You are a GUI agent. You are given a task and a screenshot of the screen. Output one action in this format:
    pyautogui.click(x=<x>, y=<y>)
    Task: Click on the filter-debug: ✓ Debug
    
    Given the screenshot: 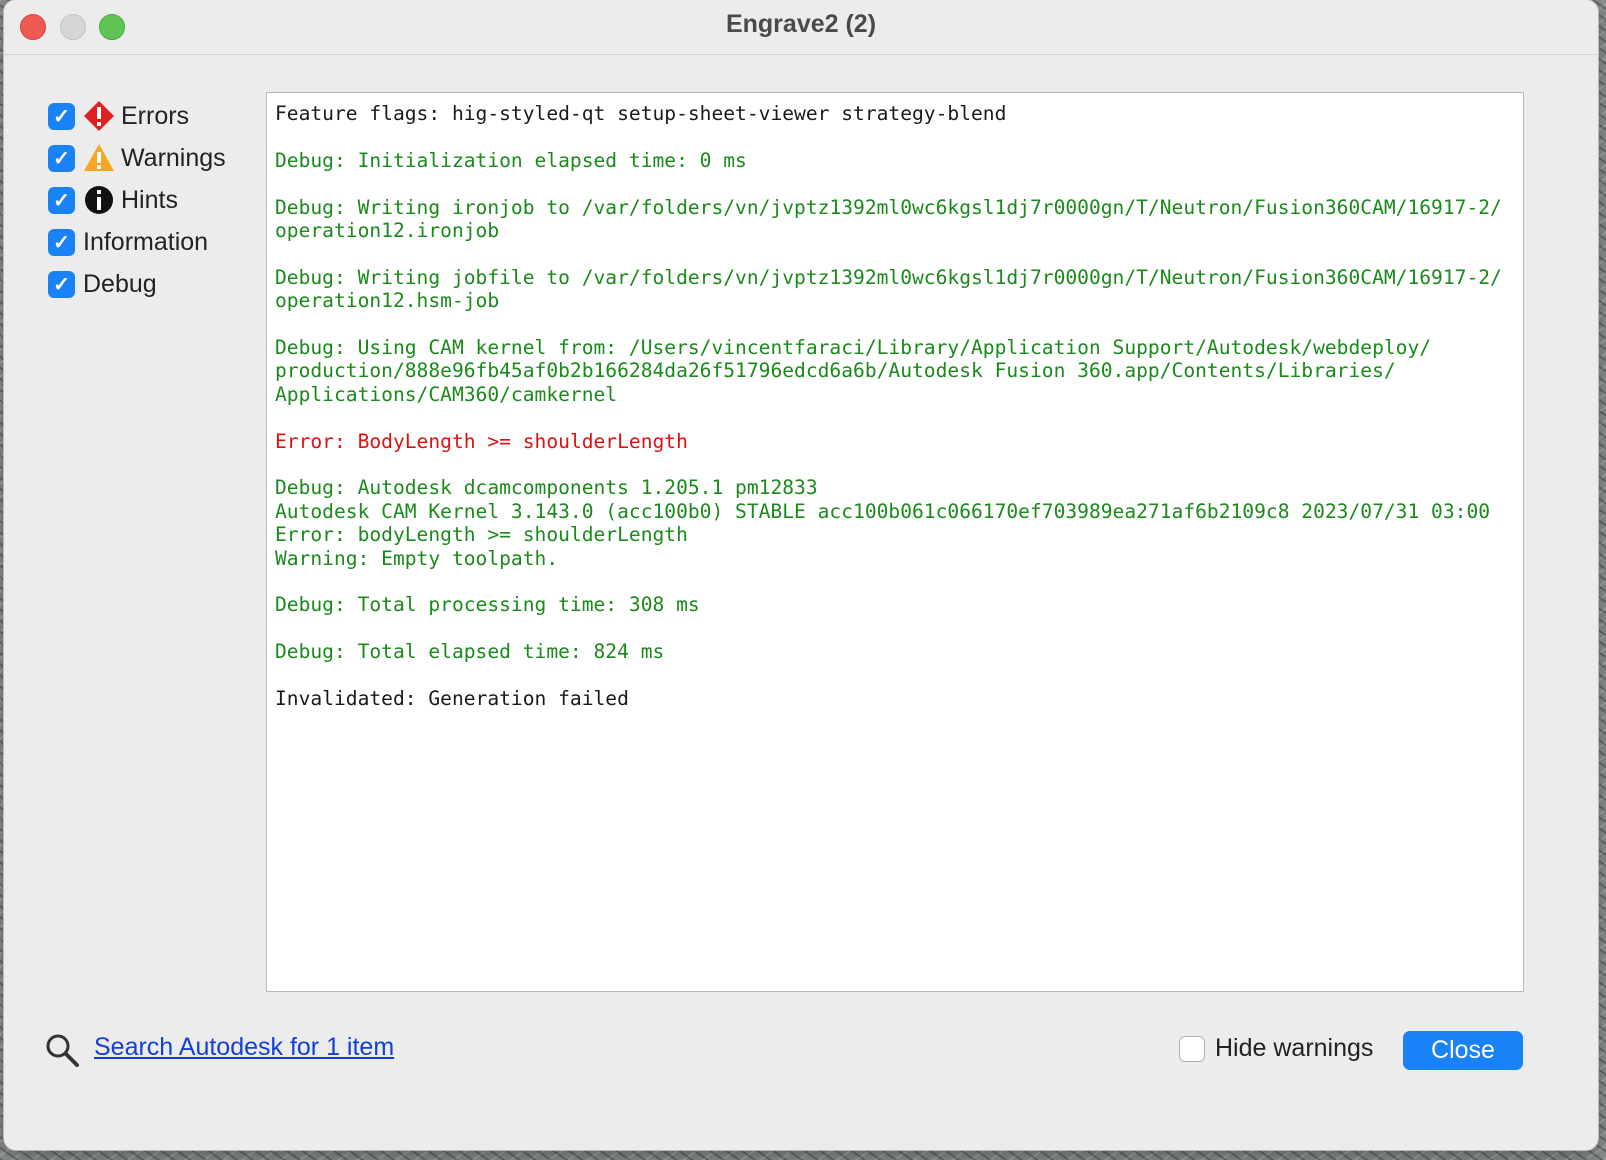 What is the action you would take?
    pyautogui.click(x=137, y=284)
    